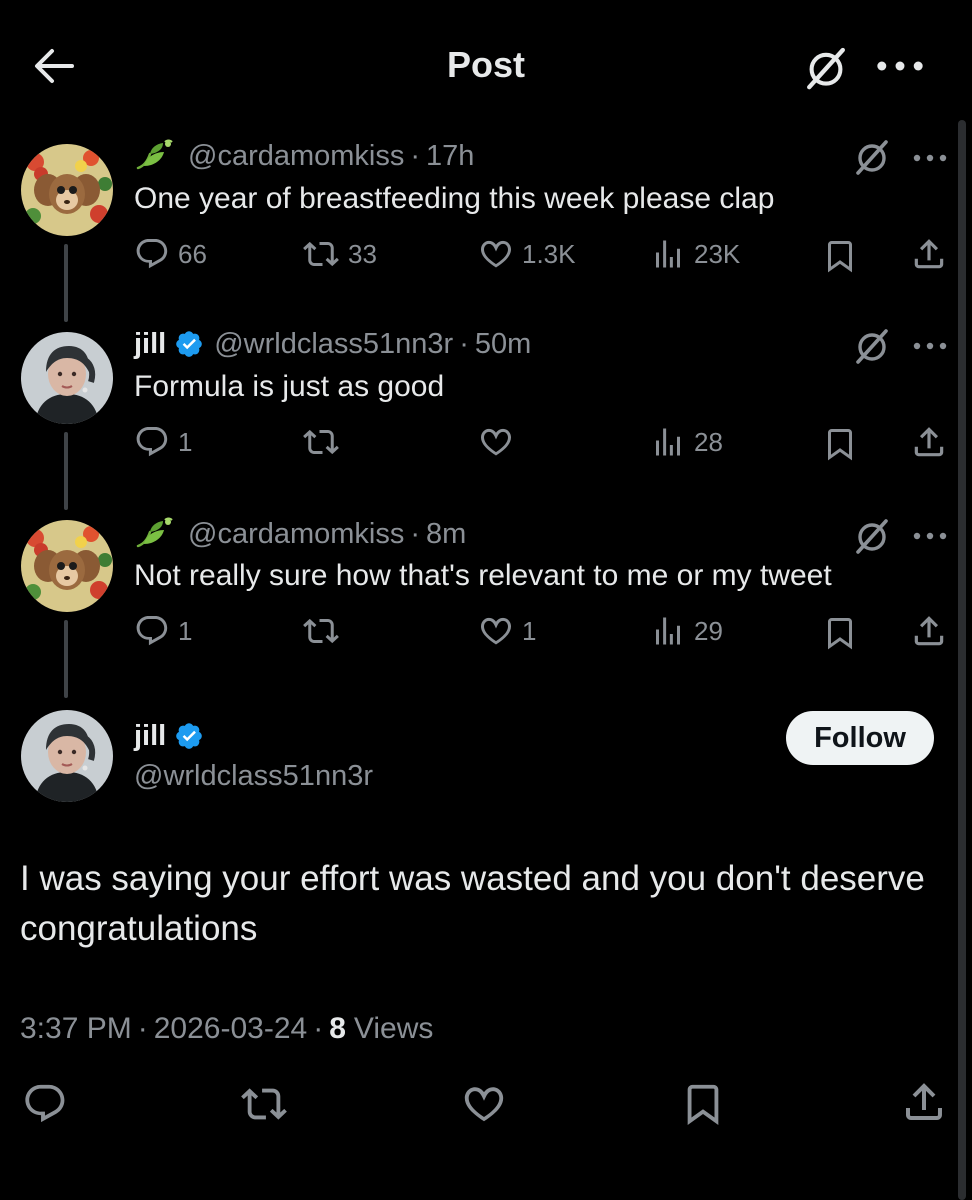 The height and width of the screenshot is (1200, 972). What do you see at coordinates (446, 534) in the screenshot?
I see `timestamp: 8m` at bounding box center [446, 534].